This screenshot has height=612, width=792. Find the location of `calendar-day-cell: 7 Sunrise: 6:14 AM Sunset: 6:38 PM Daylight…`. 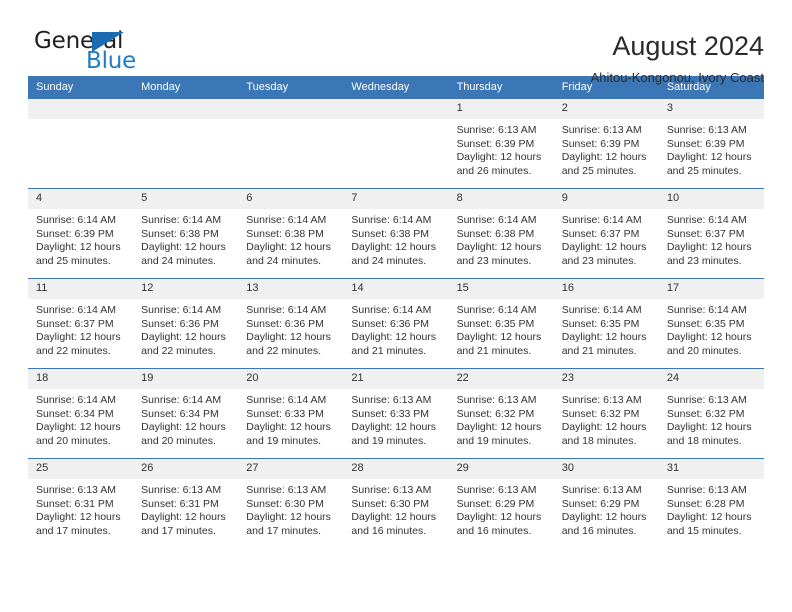

calendar-day-cell: 7 Sunrise: 6:14 AM Sunset: 6:38 PM Daylight… is located at coordinates (396, 233).